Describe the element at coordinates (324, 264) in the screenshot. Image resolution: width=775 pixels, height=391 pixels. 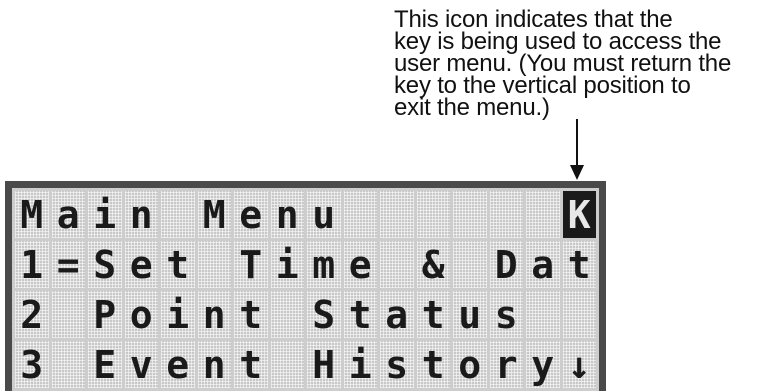
I see `lcd-char-cell: m` at that location.